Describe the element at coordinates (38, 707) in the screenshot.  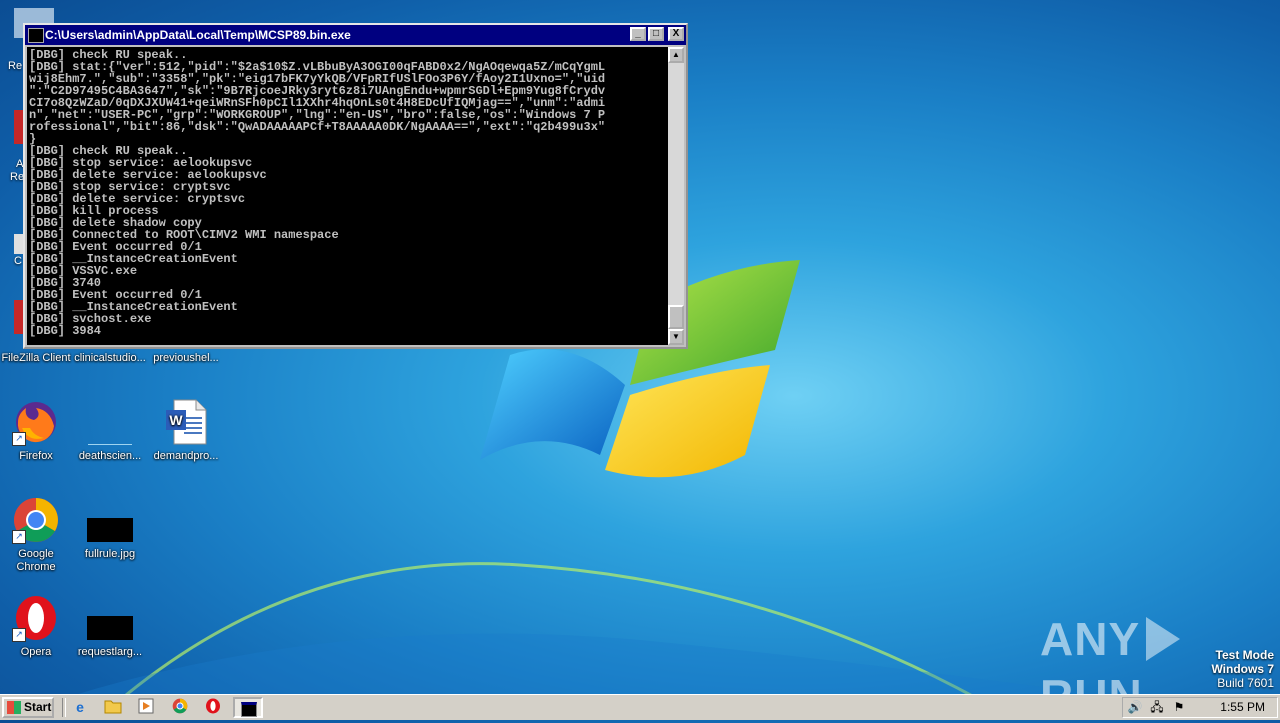
I see `start-label: Start` at that location.